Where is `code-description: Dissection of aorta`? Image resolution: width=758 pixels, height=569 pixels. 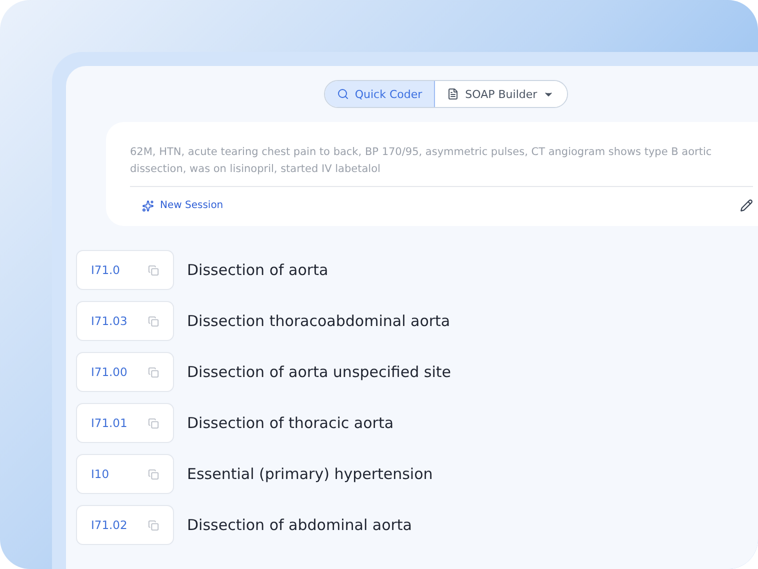 code-description: Dissection of aorta is located at coordinates (257, 270).